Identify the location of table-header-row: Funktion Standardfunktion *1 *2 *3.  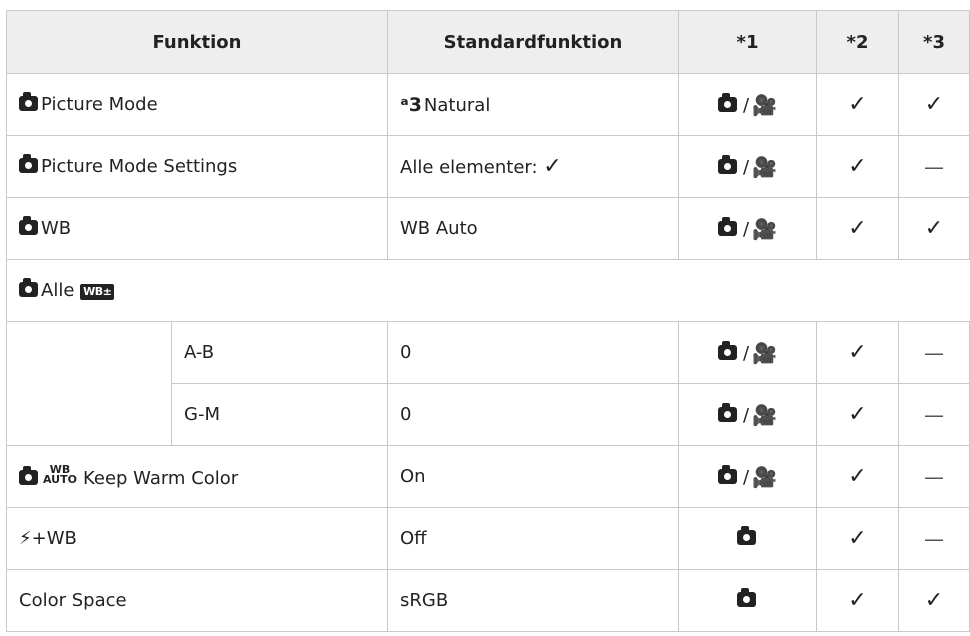
(488, 42).